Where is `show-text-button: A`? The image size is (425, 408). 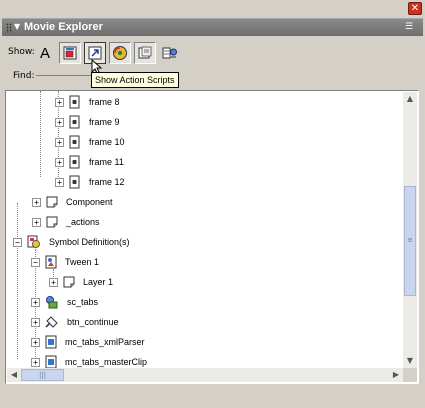 show-text-button: A is located at coordinates (45, 53).